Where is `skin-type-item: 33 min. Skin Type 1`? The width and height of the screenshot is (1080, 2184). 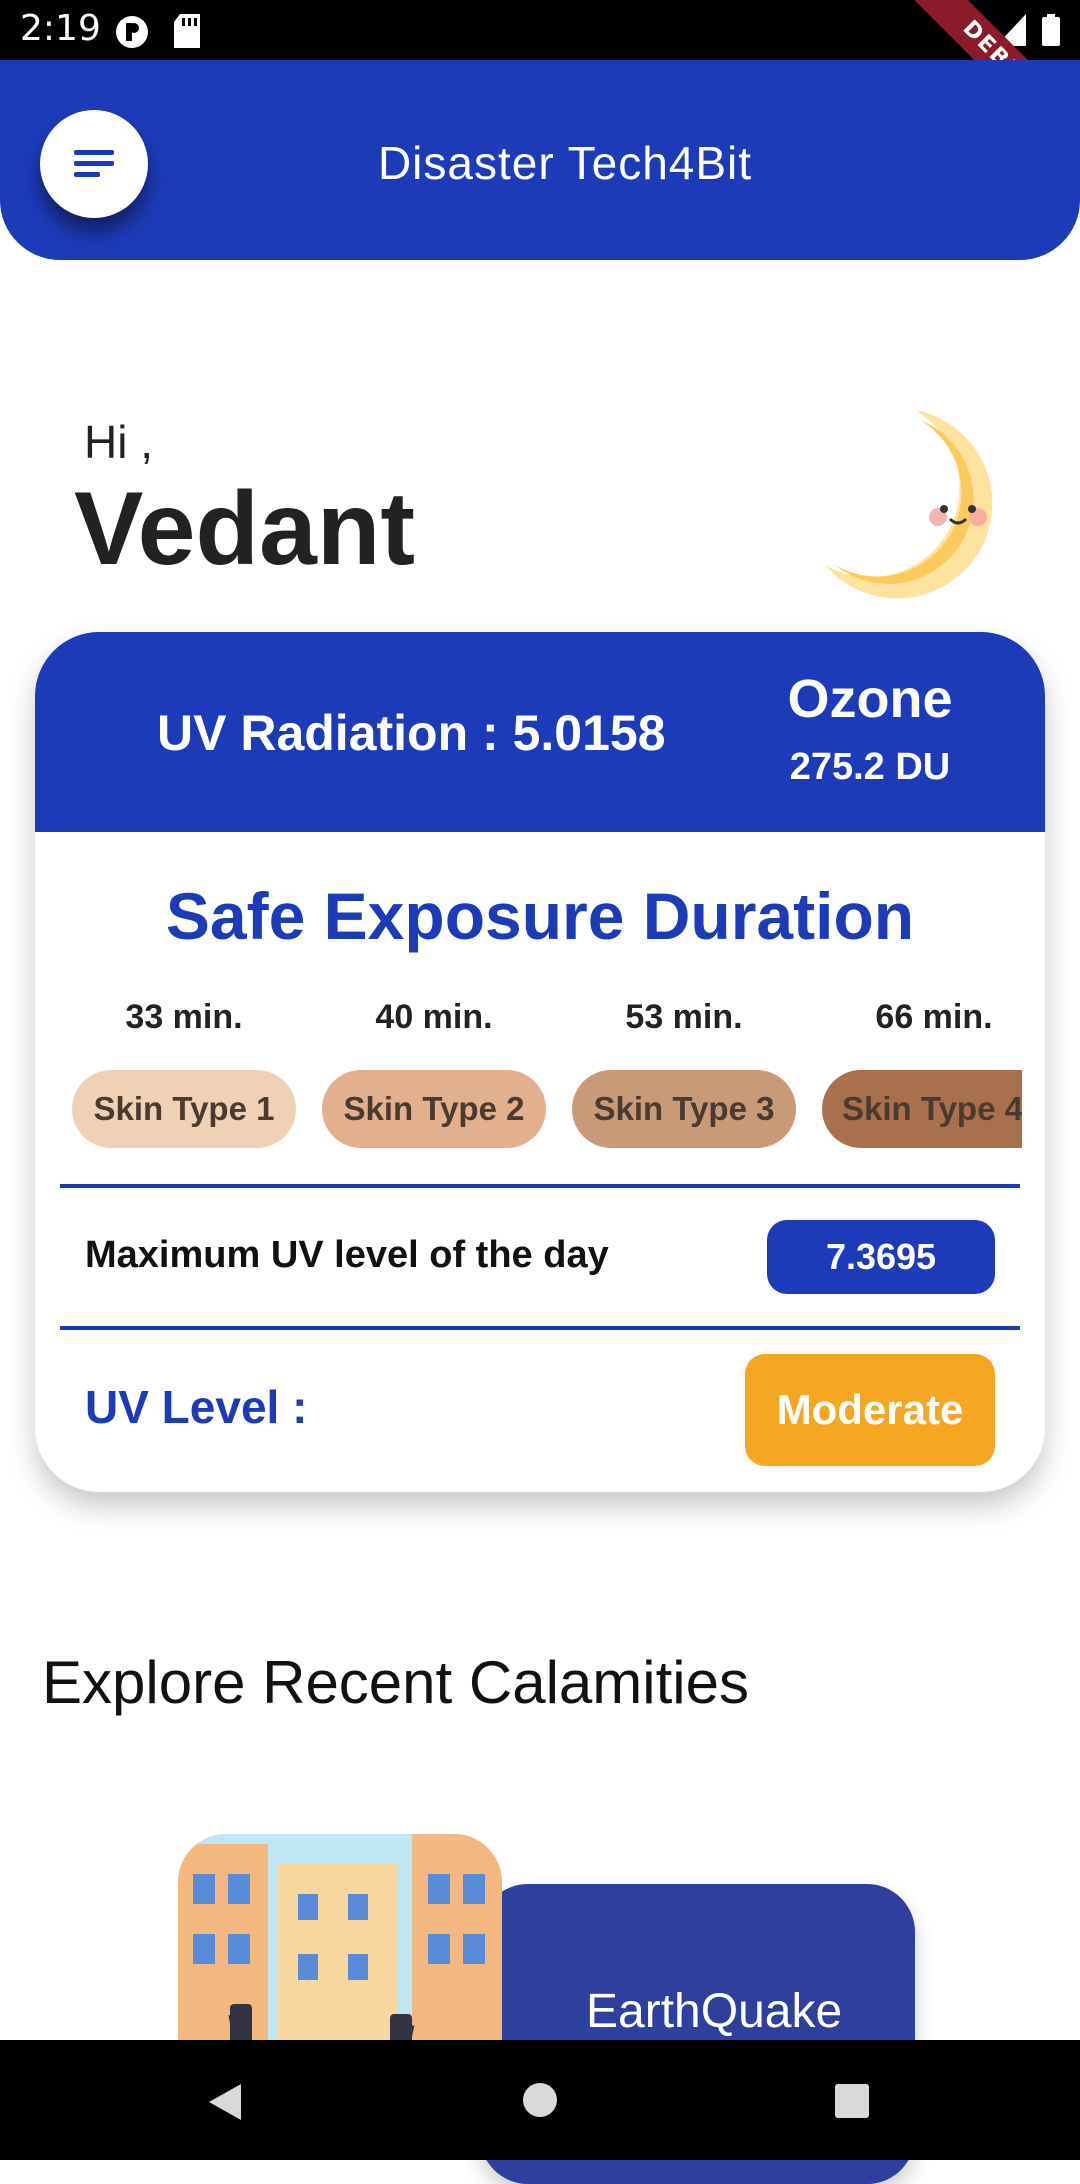
skin-type-item: 33 min. Skin Type 1 is located at coordinates (184, 1073).